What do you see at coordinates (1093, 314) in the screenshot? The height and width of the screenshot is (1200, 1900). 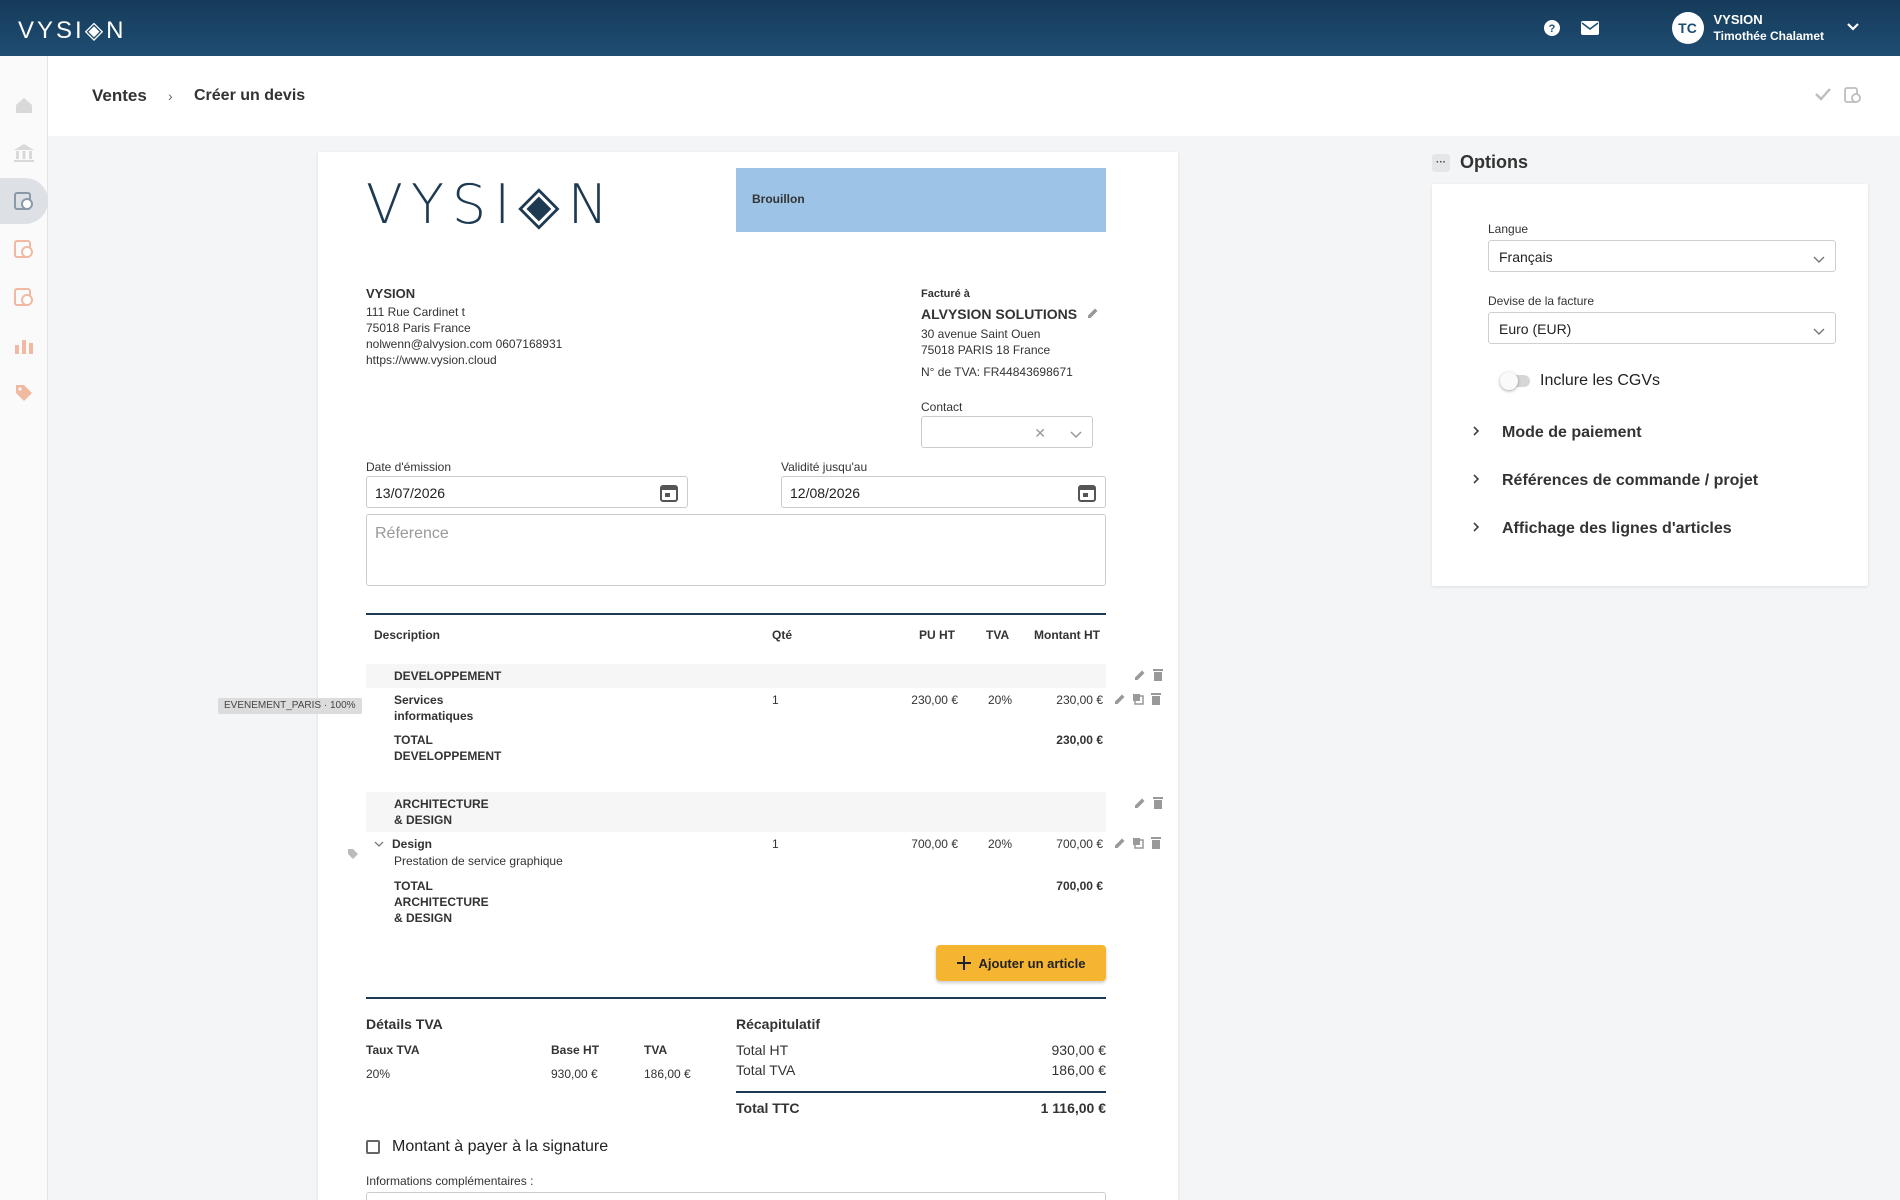 I see `edit-client-icon` at bounding box center [1093, 314].